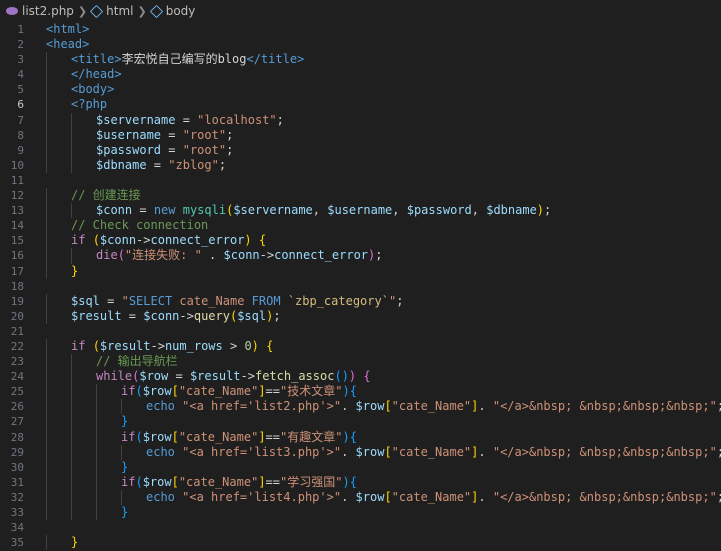 The width and height of the screenshot is (721, 551). What do you see at coordinates (311, 436) in the screenshot?
I see `code-token: "有趣文章"` at bounding box center [311, 436].